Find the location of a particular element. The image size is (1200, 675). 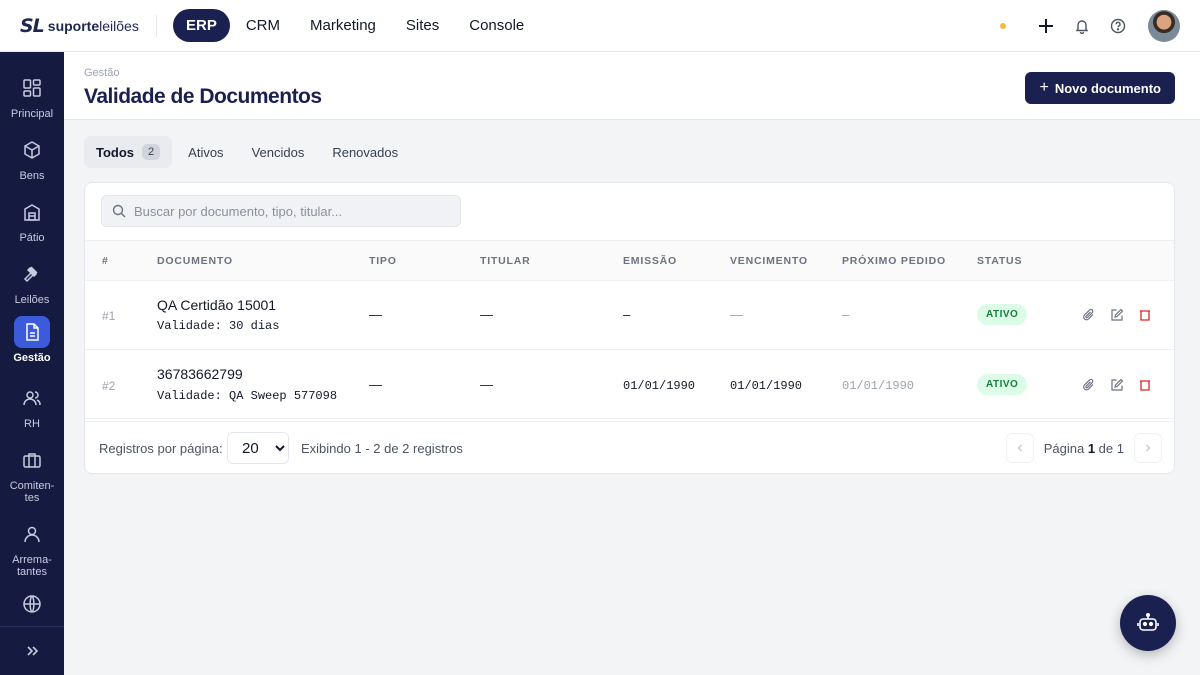

brand-mark: SL is located at coordinates (32, 25).